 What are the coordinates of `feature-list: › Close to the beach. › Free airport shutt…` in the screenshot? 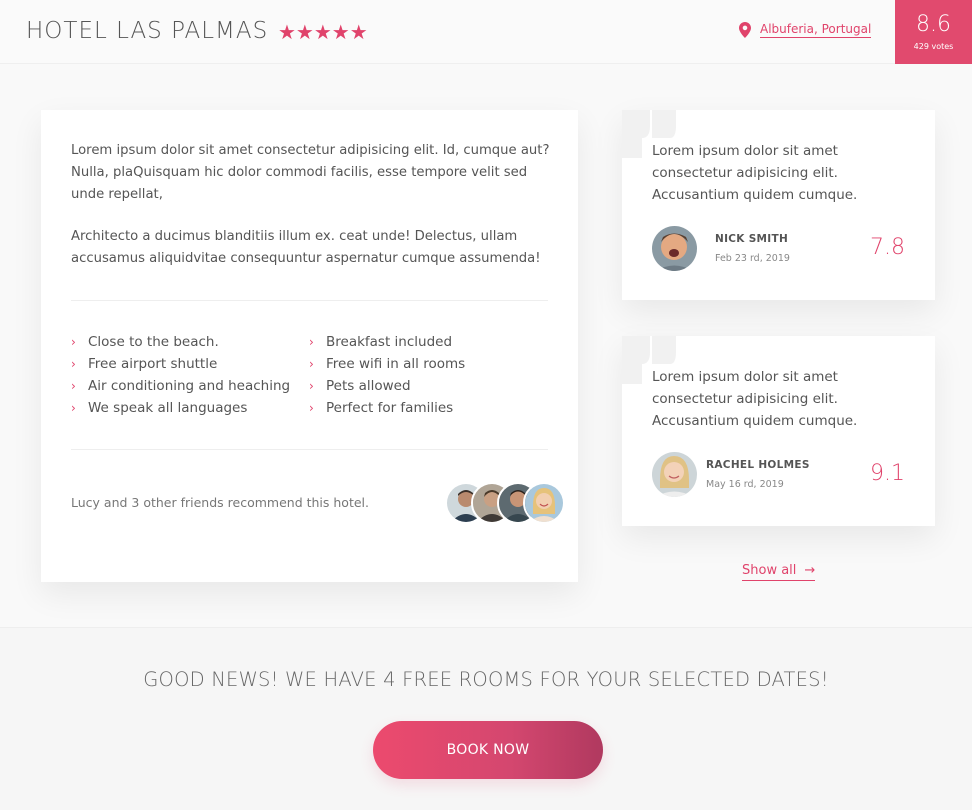 It's located at (180, 375).